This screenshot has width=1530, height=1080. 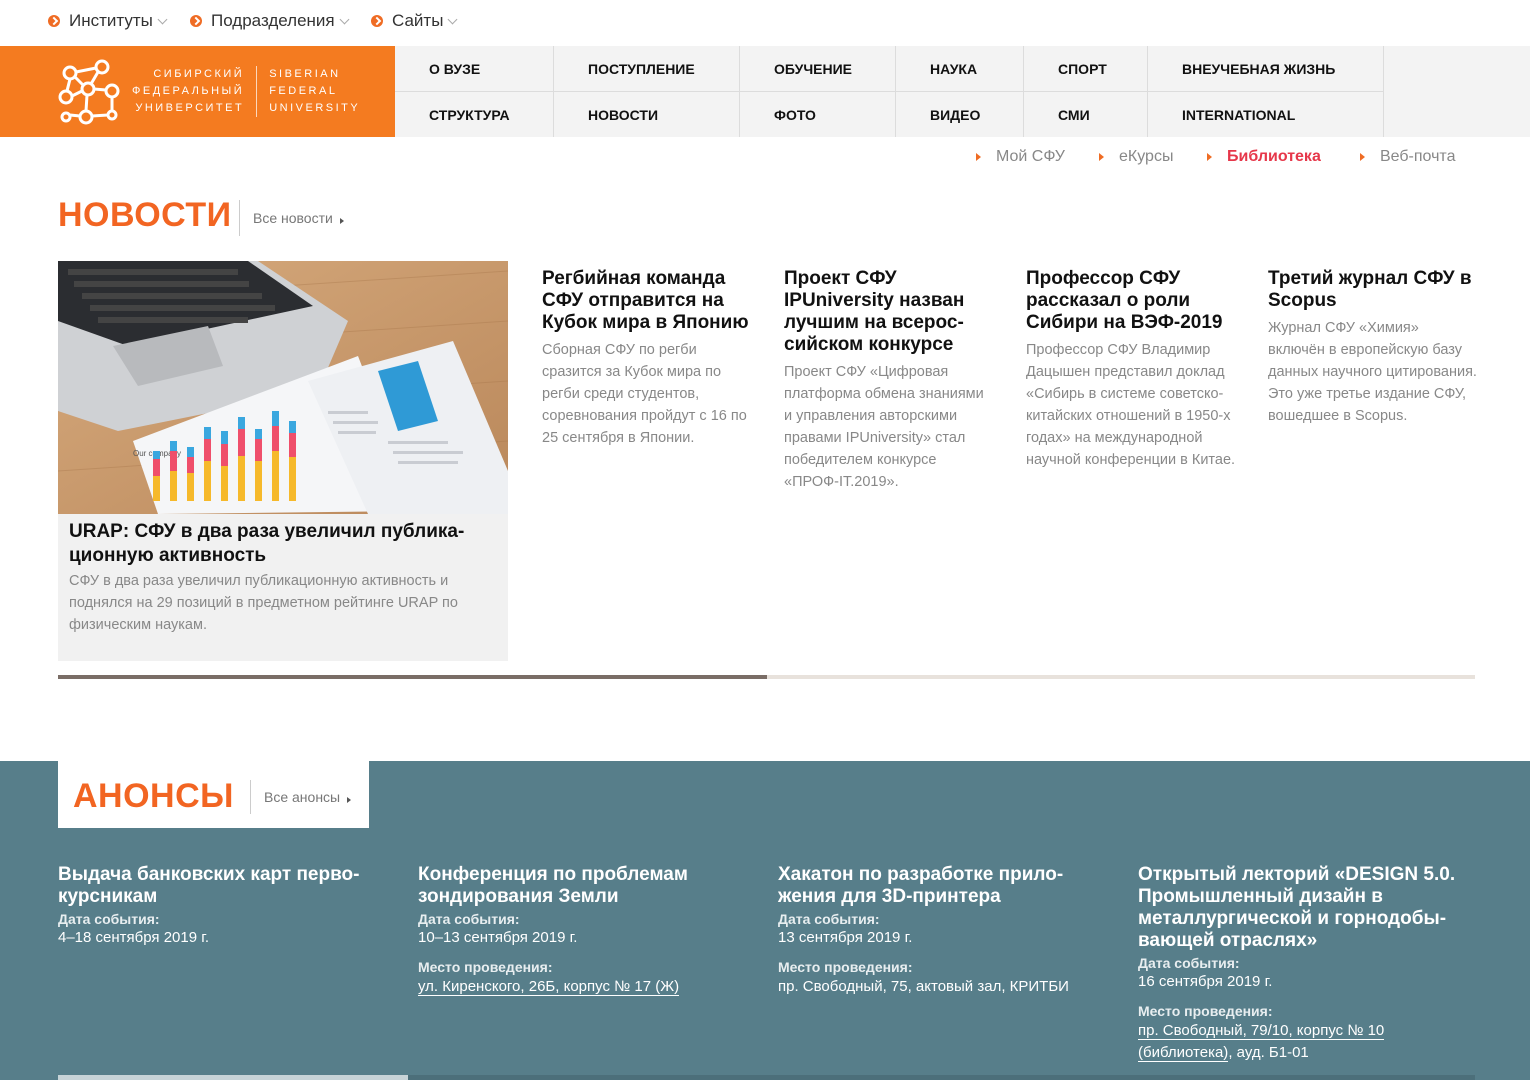 What do you see at coordinates (223, 886) in the screenshot?
I see `announcement-title: Выдача банковских карт перво­курсникам` at bounding box center [223, 886].